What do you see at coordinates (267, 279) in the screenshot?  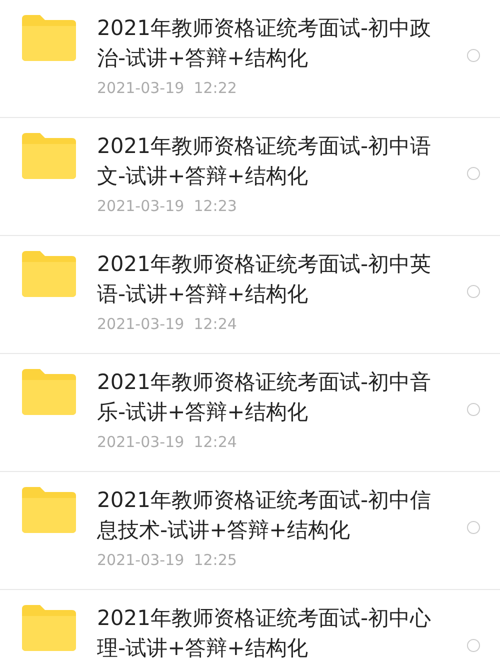 I see `file-name: 2021年教师资格证统考面试-初中英语-试讲+答辩+结构化` at bounding box center [267, 279].